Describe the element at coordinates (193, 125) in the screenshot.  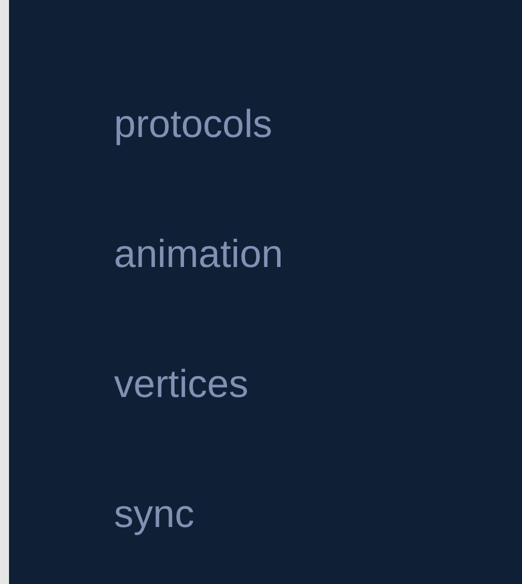
I see `menu-item: protocols` at that location.